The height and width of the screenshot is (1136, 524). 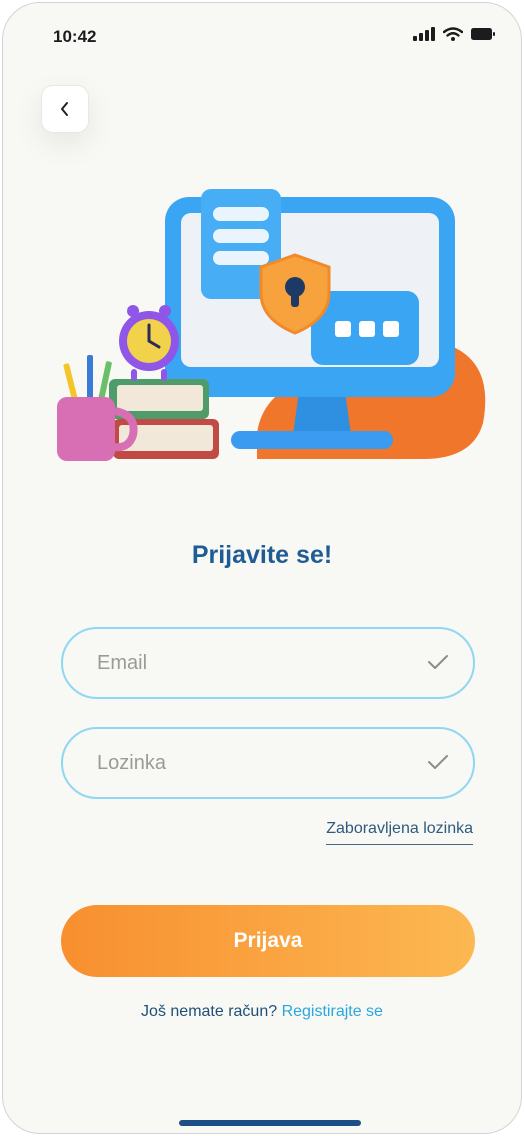 What do you see at coordinates (399, 832) in the screenshot?
I see `forgot-password-link: Zaboravljena lozinka` at bounding box center [399, 832].